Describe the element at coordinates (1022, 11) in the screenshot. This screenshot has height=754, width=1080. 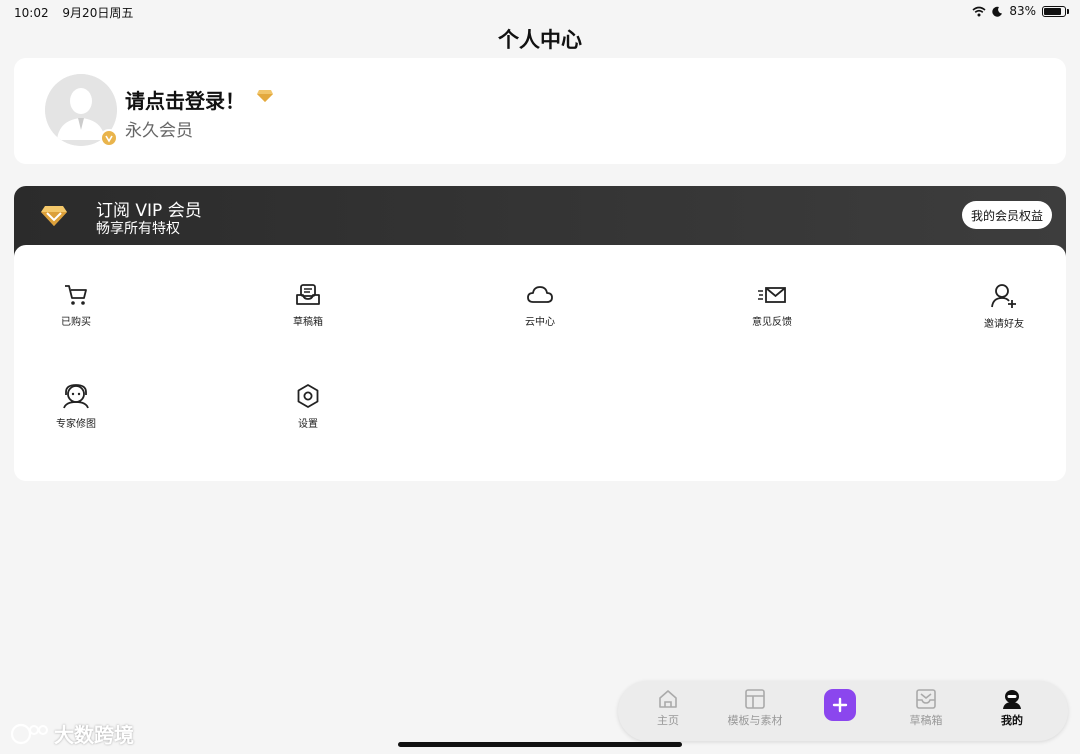
I see `battery-percent: 83%` at that location.